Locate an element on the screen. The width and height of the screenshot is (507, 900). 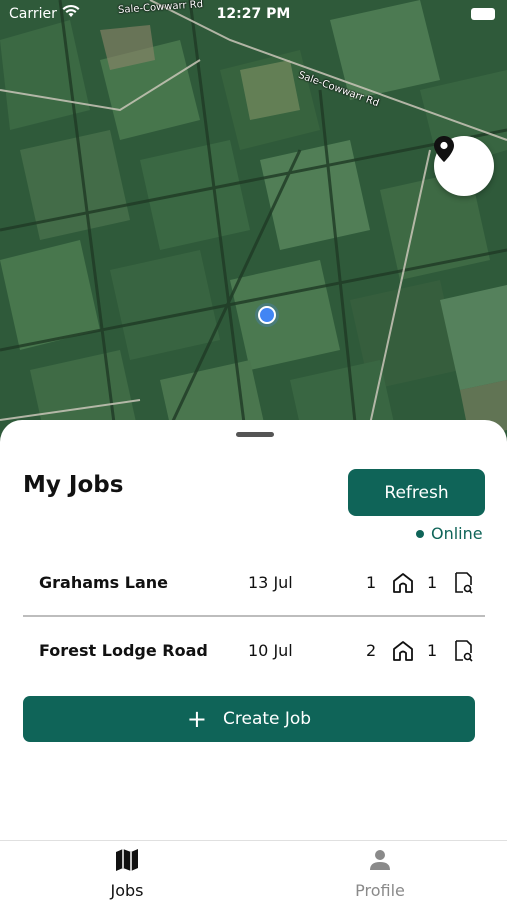
job-house-count: 2 is located at coordinates (371, 650).